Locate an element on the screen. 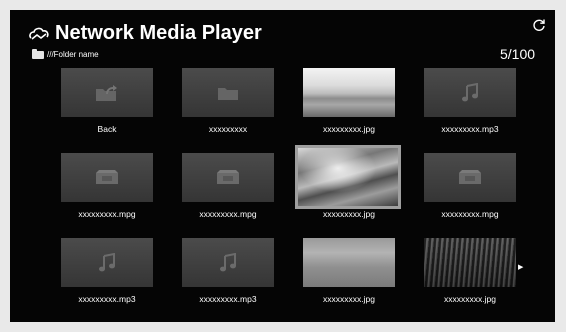 Image resolution: width=566 pixels, height=332 pixels. folder-thumbnail is located at coordinates (228, 92).